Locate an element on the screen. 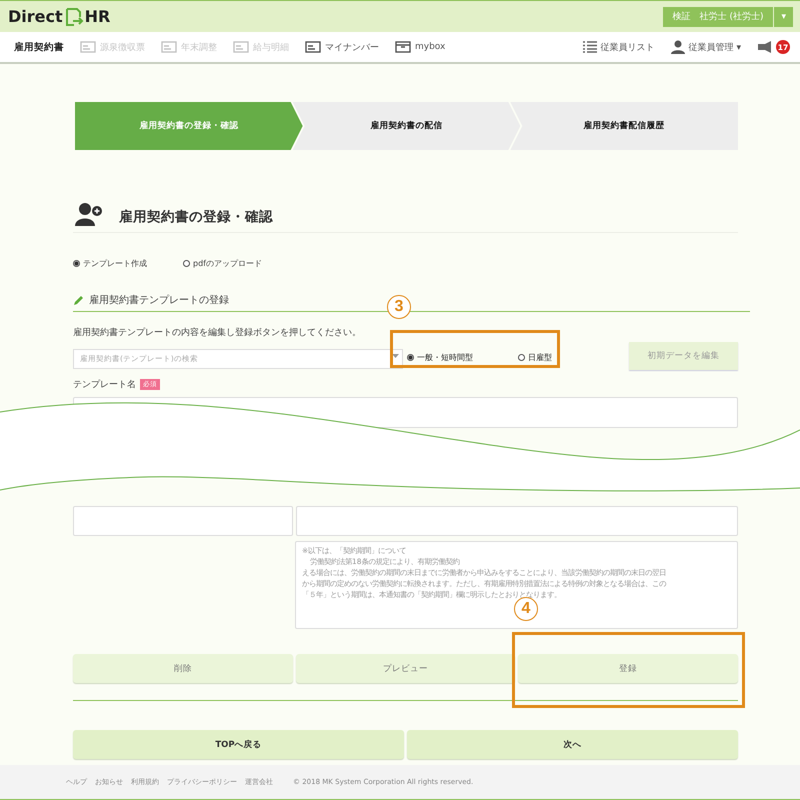 The width and height of the screenshot is (800, 800). person-icon is located at coordinates (677, 47).